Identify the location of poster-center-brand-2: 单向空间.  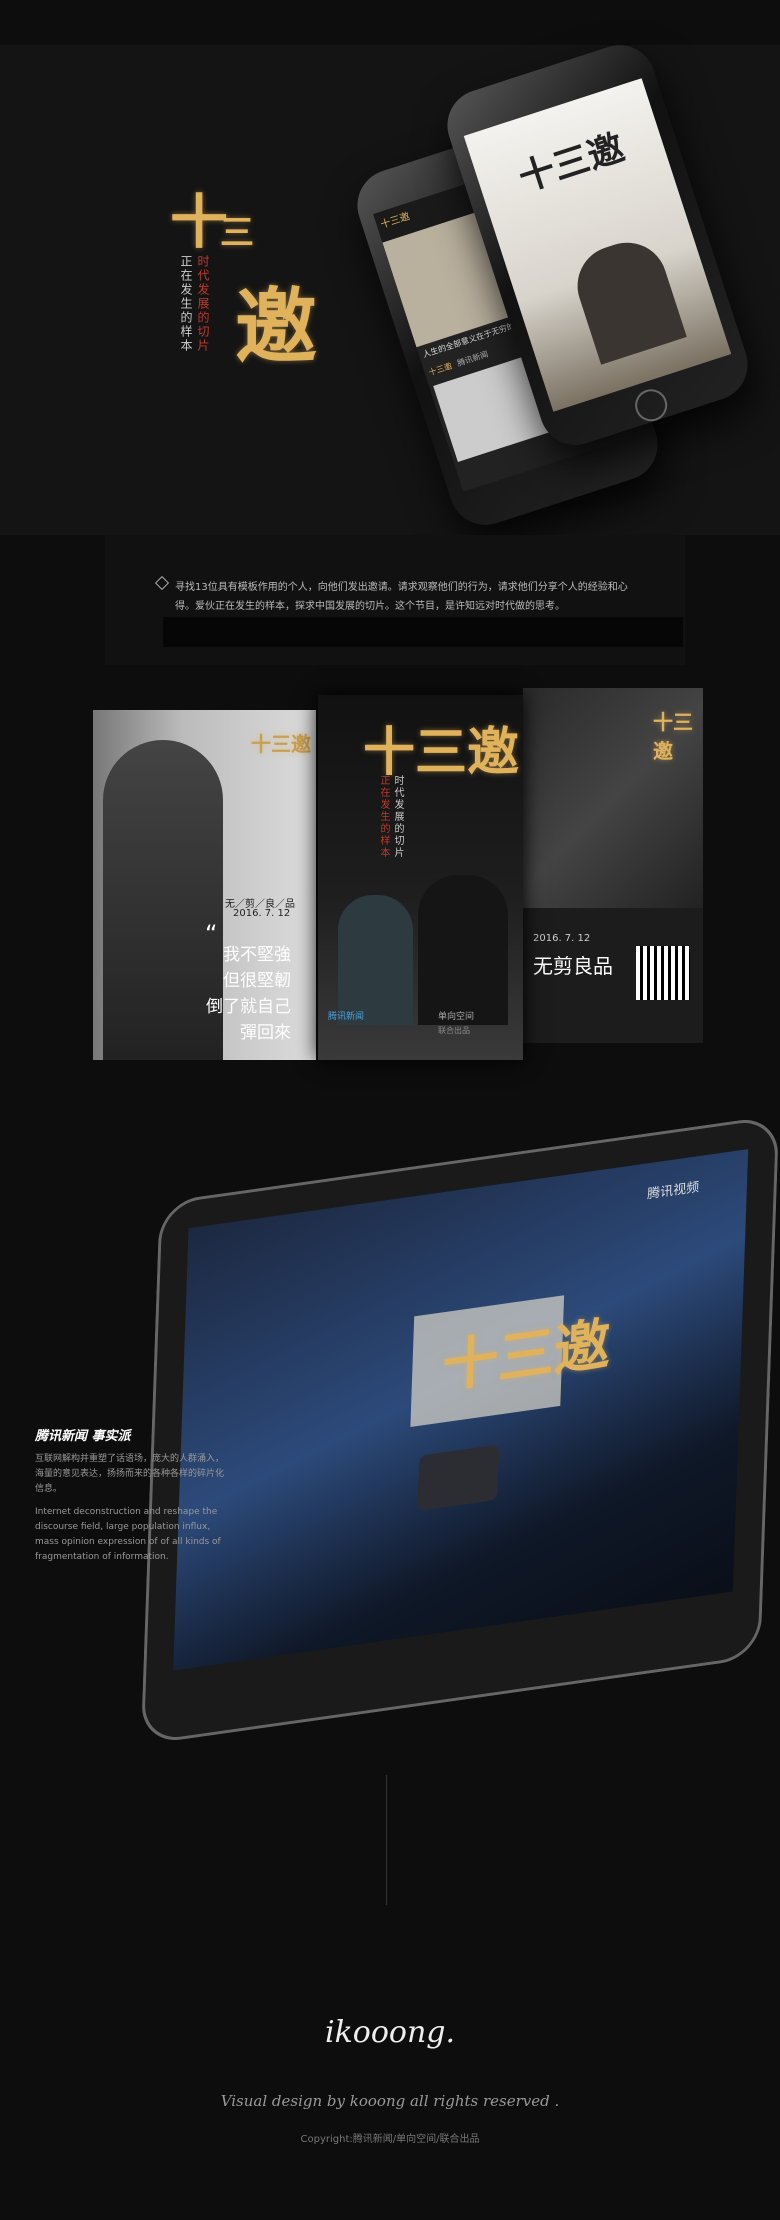
(456, 1017).